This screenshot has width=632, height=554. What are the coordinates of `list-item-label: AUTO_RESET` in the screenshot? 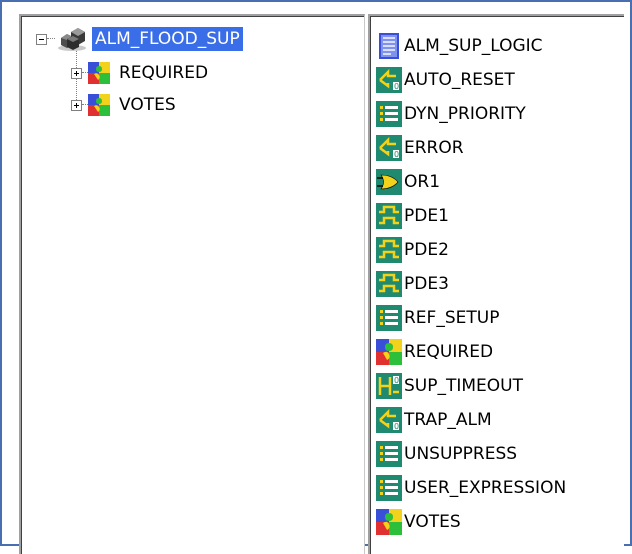 It's located at (459, 80).